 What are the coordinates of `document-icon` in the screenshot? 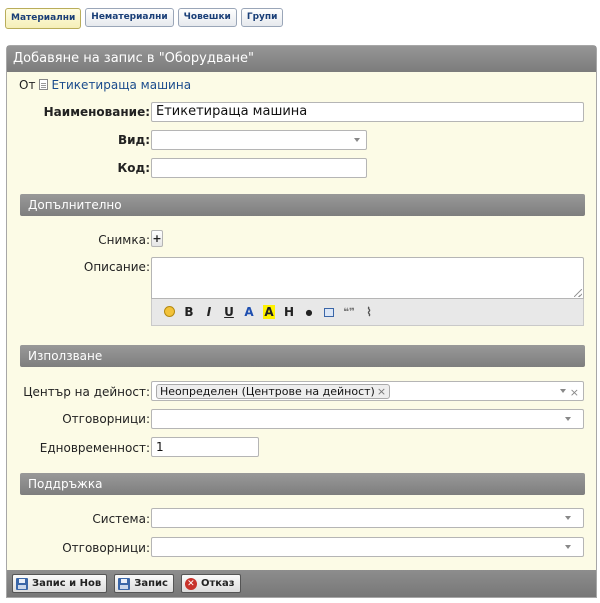 It's located at (44, 84).